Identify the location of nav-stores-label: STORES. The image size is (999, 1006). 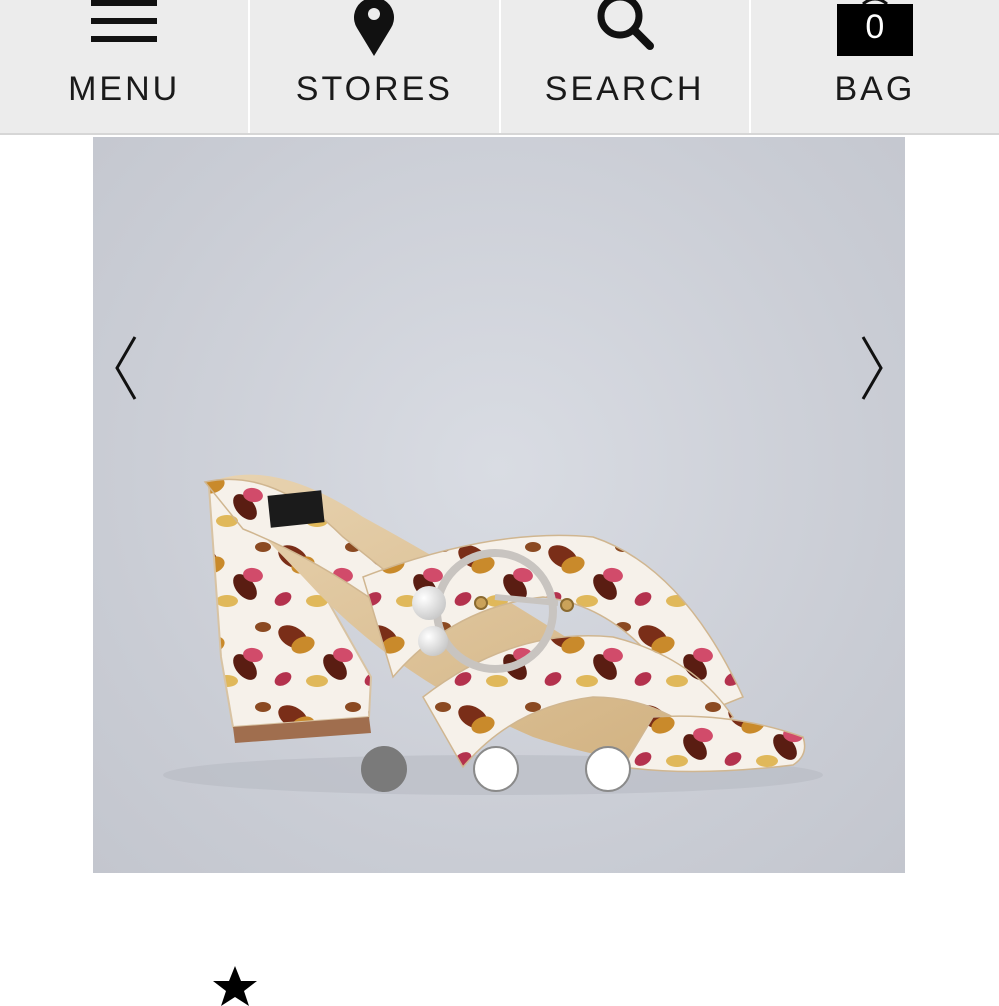
(374, 89).